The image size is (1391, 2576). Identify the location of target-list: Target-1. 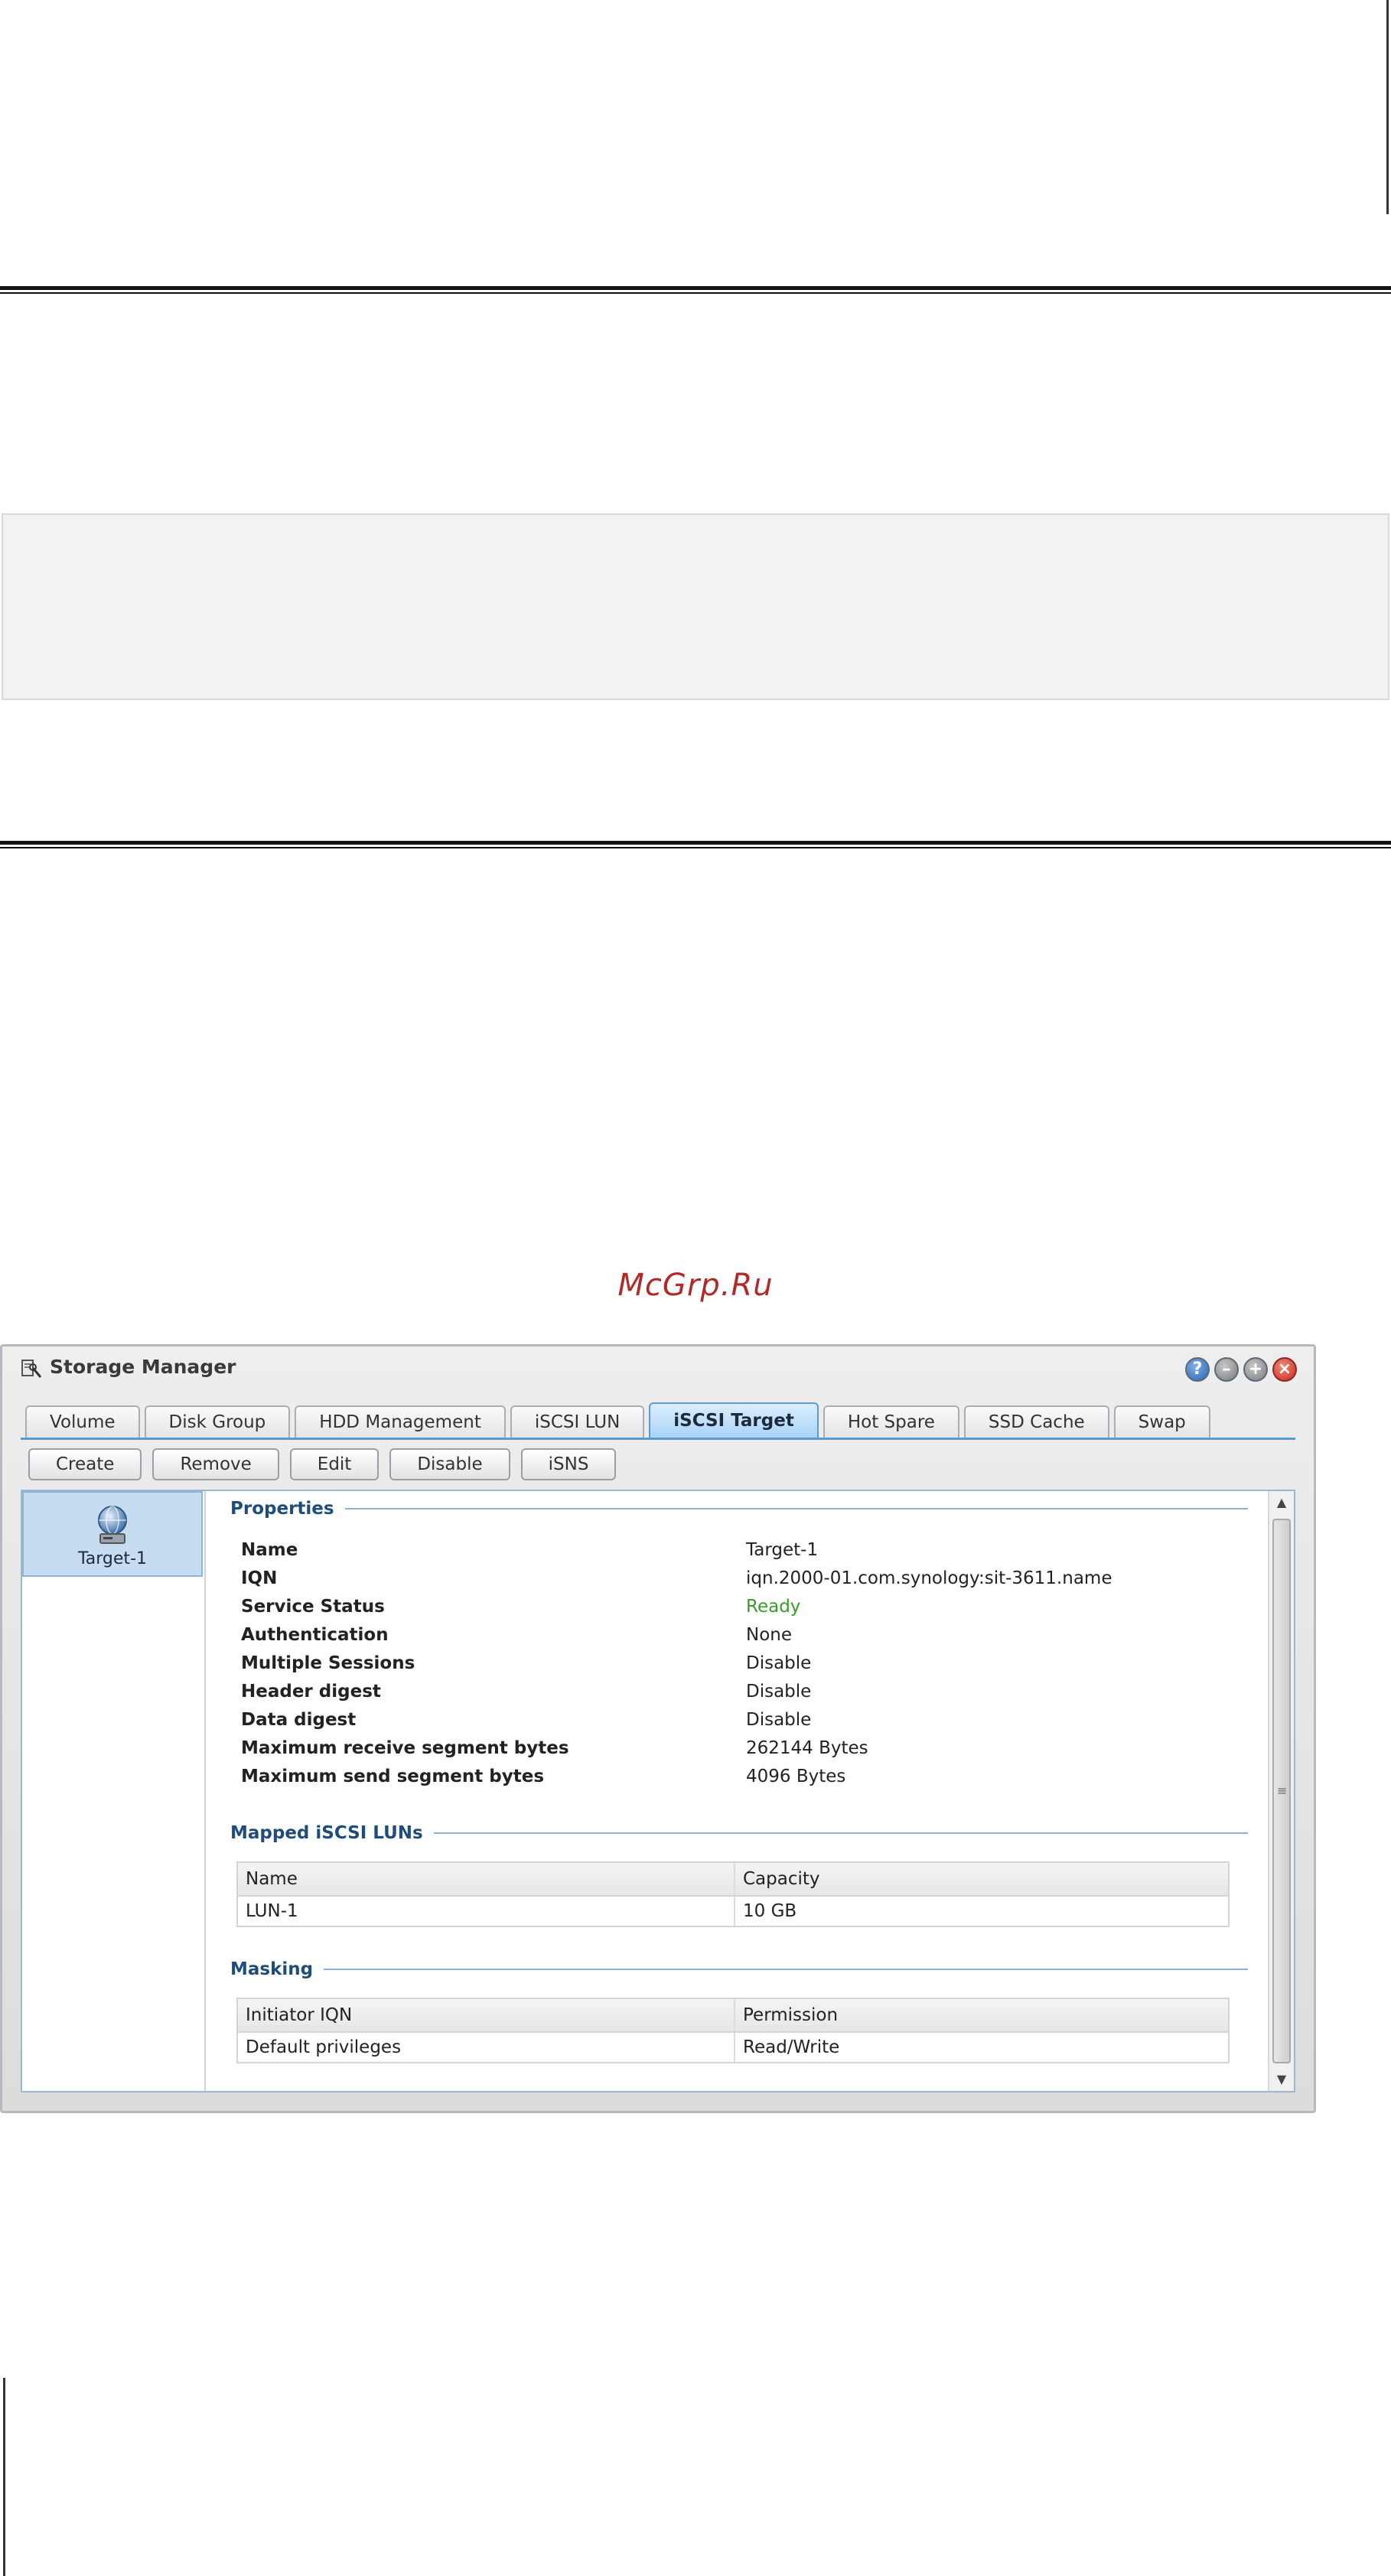
(114, 1791).